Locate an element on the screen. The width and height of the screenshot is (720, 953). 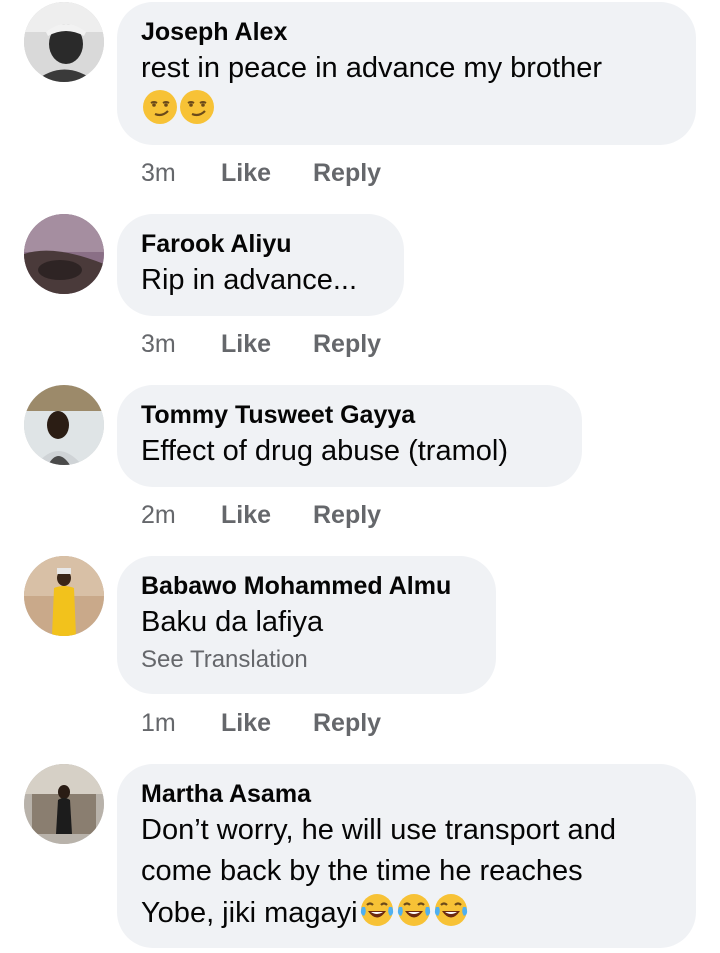
comment-author: Farook Aliyu is located at coordinates (260, 244).